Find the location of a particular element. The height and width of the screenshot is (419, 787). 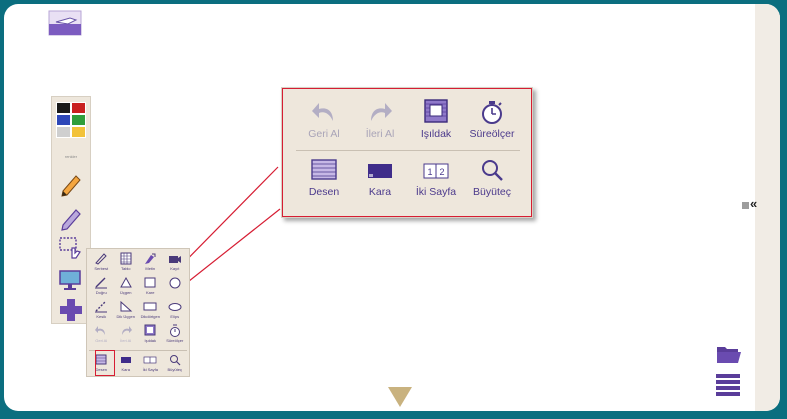

ellipse-icon is located at coordinates (175, 307).